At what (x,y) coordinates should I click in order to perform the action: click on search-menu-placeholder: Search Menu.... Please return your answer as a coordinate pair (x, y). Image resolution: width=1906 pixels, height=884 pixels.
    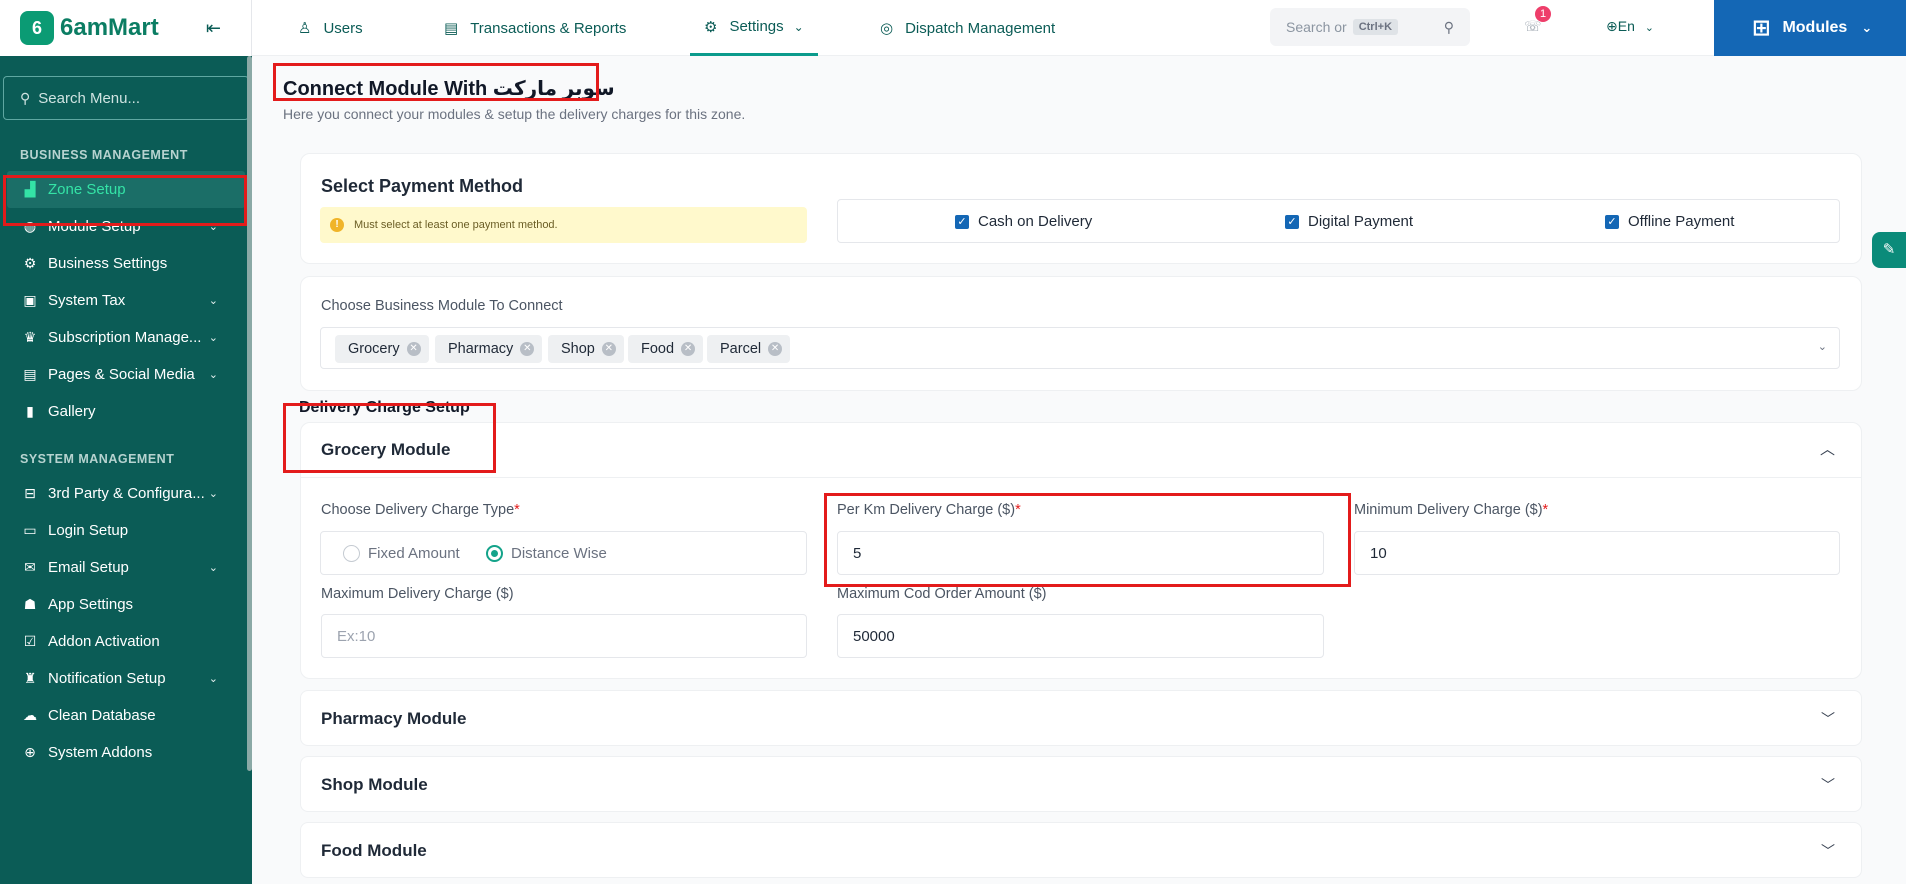
    Looking at the image, I should click on (89, 98).